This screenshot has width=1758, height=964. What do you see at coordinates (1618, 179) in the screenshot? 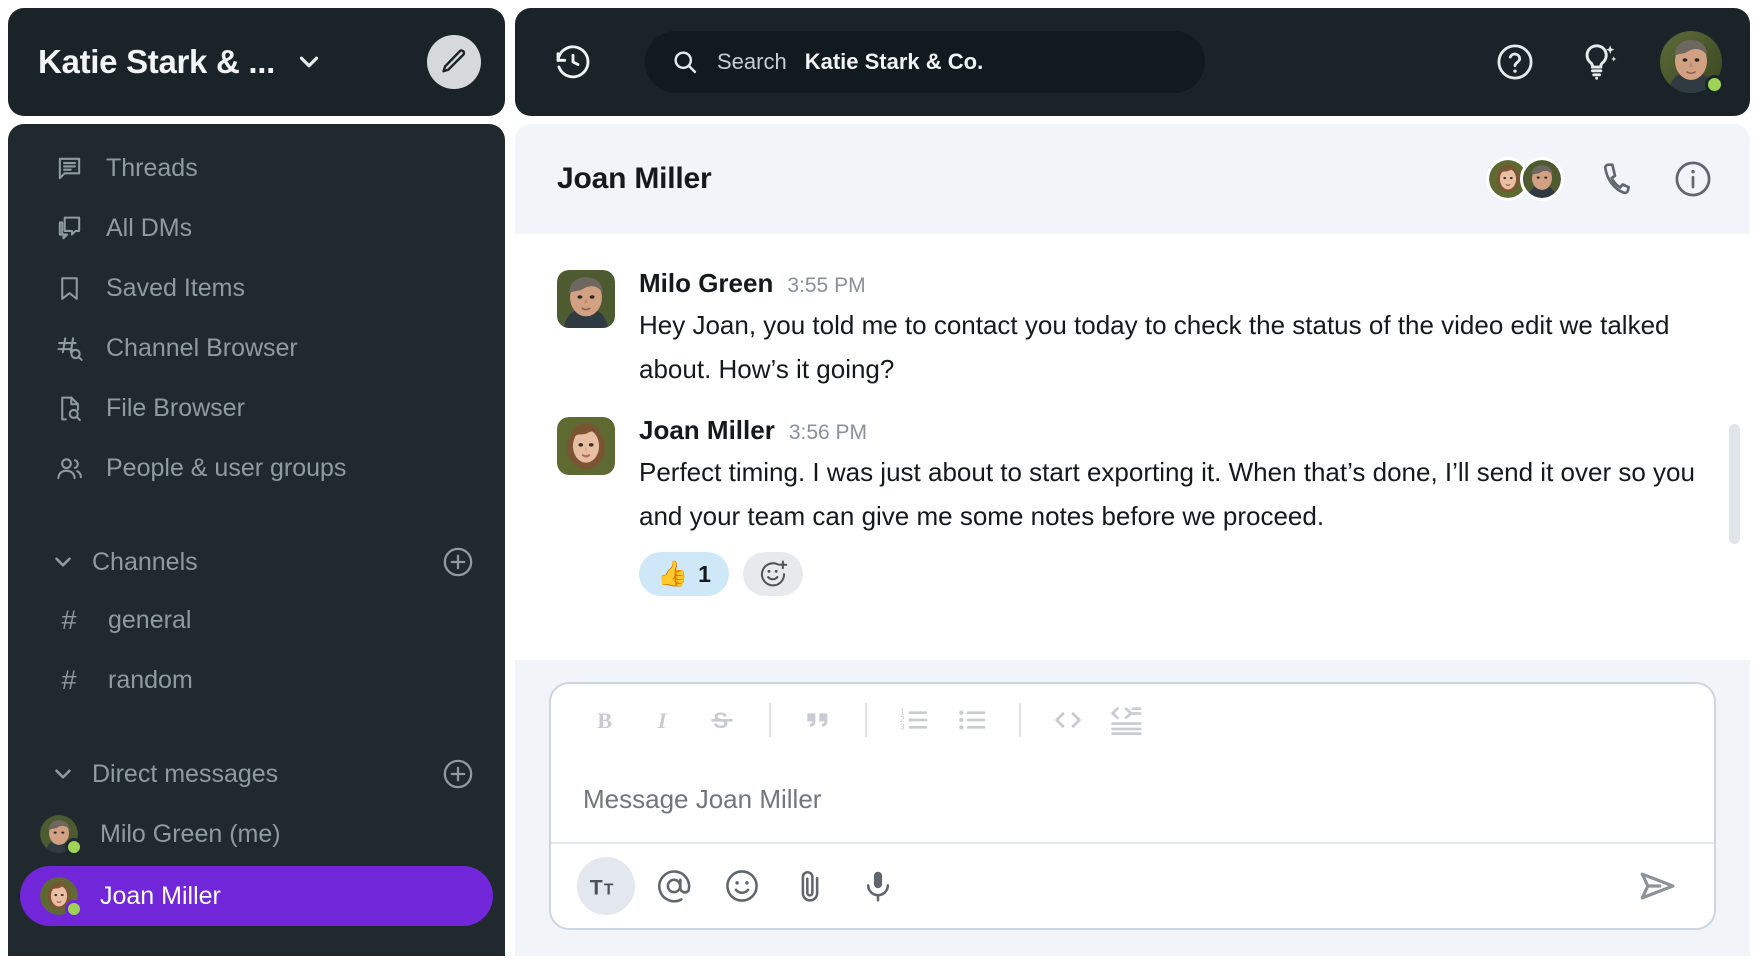
I see `phone-icon` at bounding box center [1618, 179].